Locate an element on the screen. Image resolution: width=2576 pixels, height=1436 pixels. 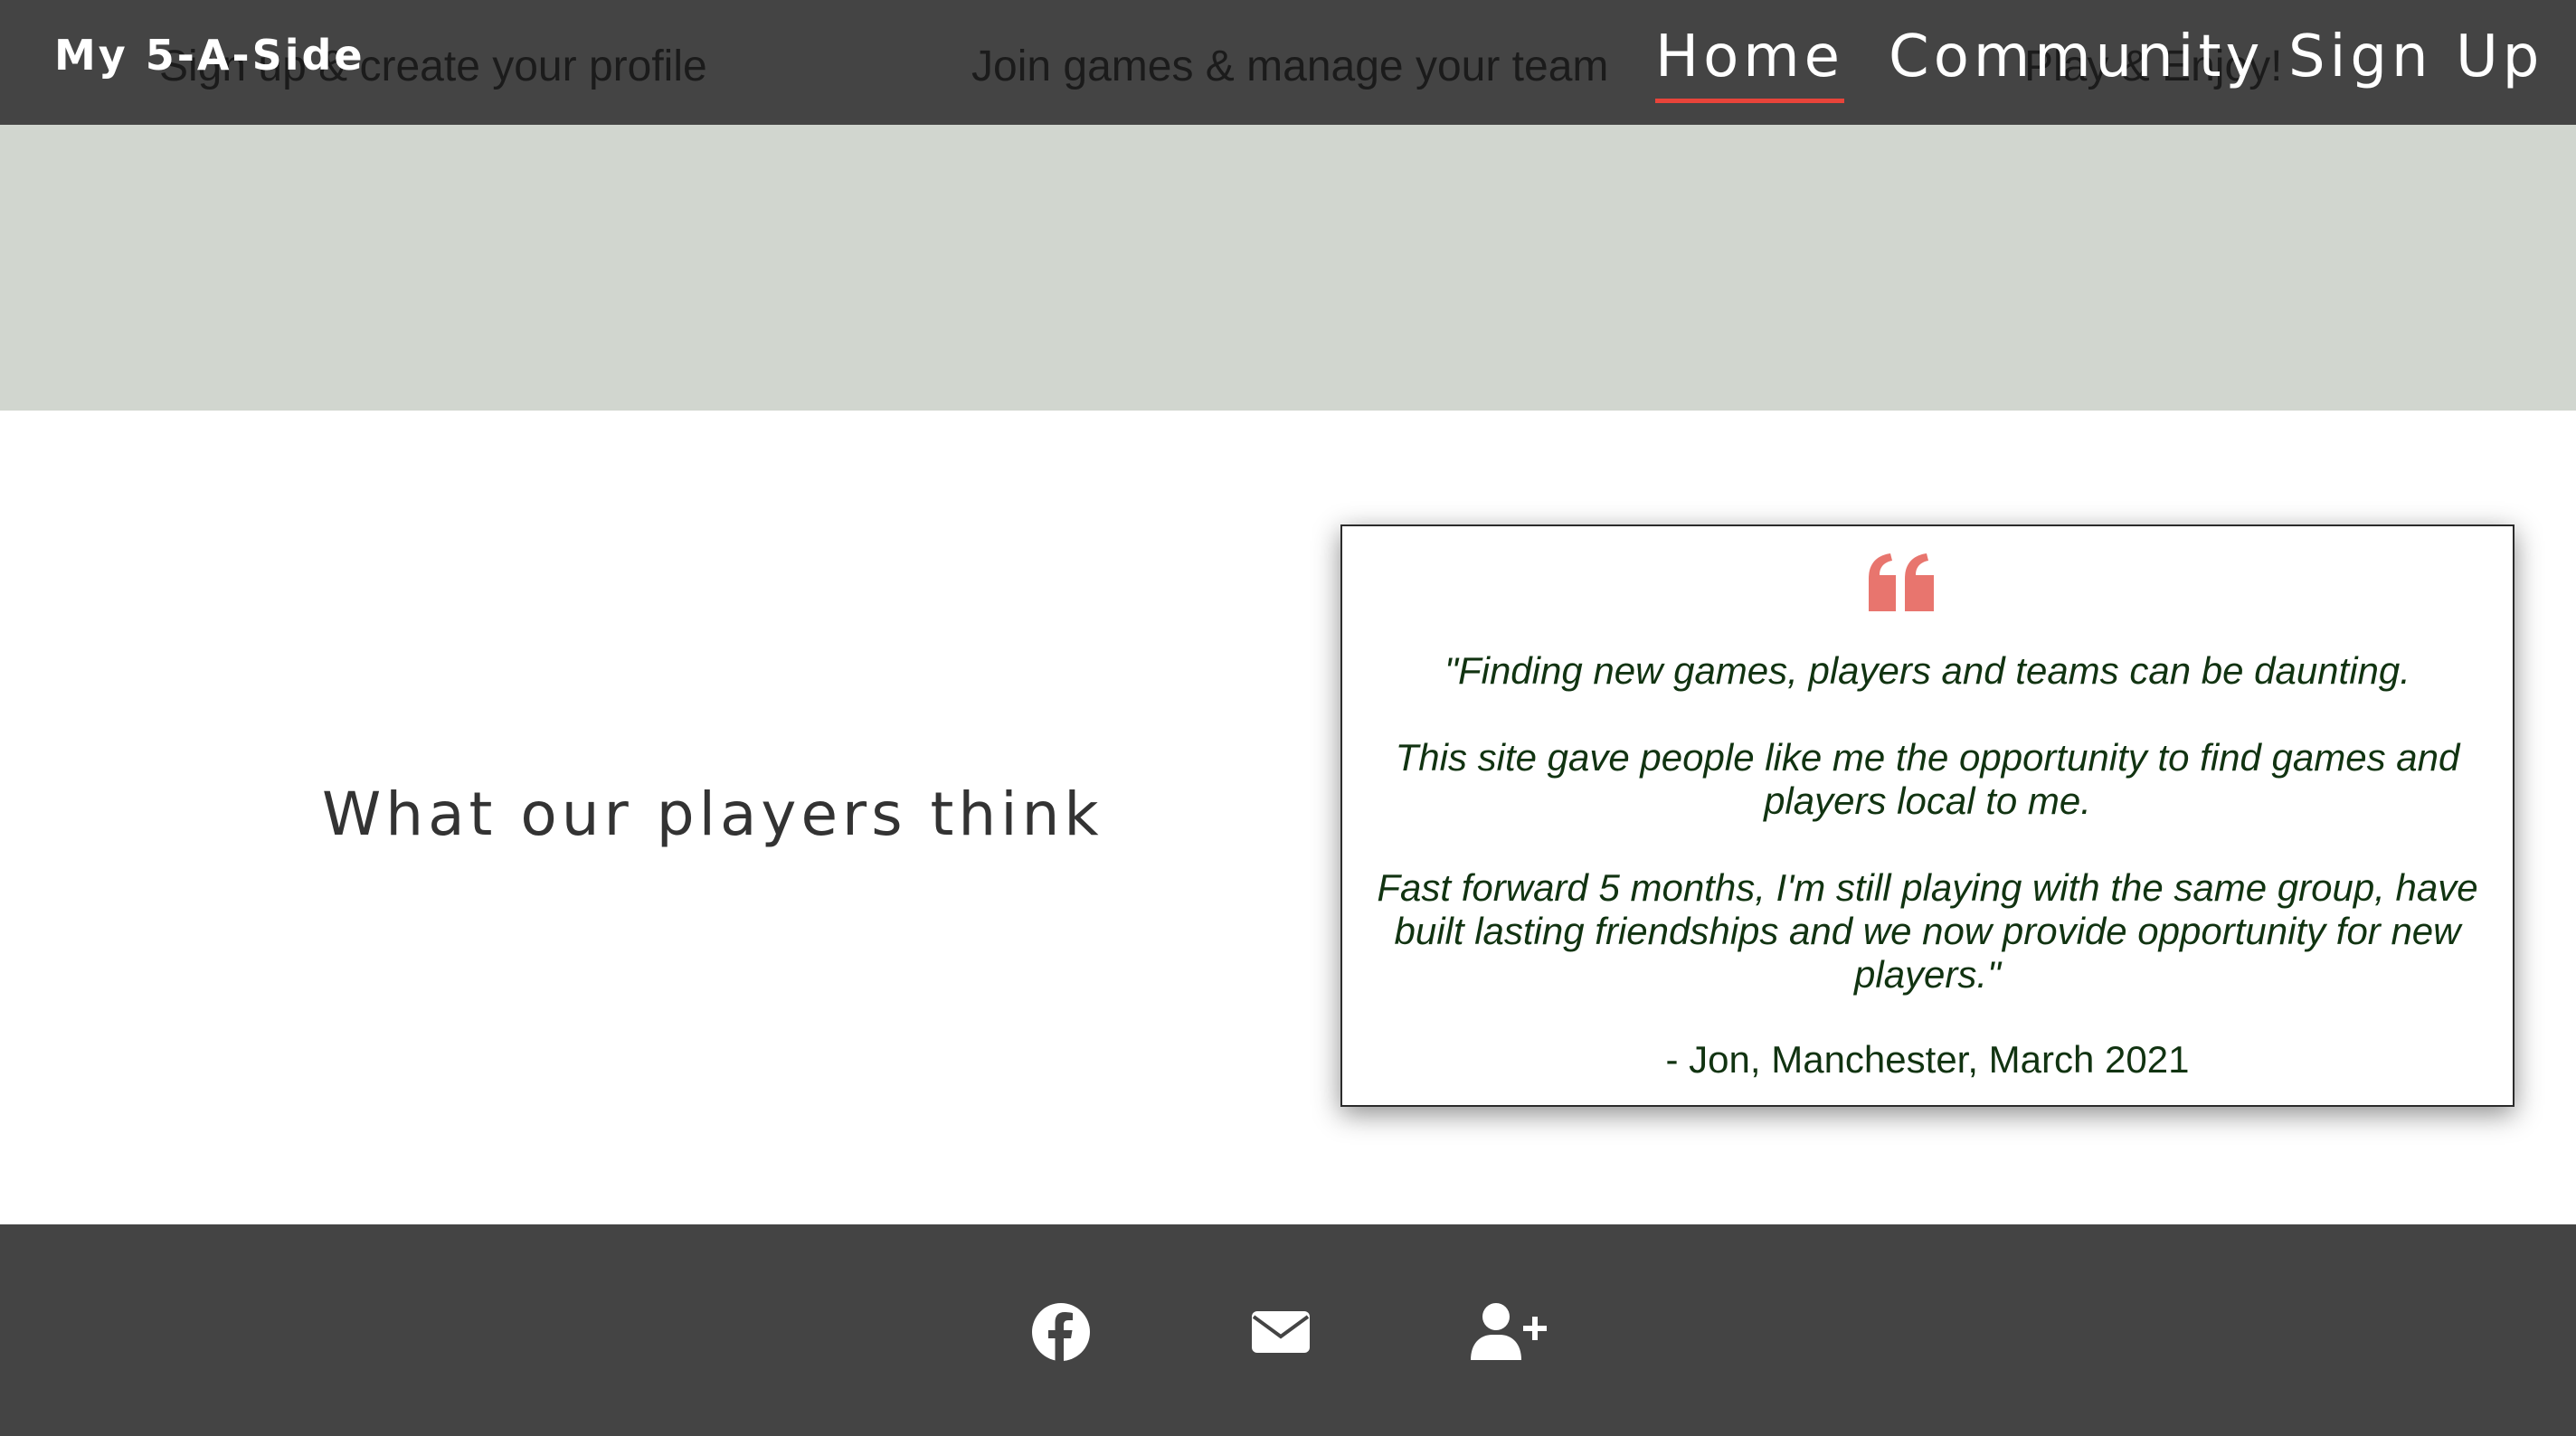
nav-community-link: Community is located at coordinates (2076, 57).